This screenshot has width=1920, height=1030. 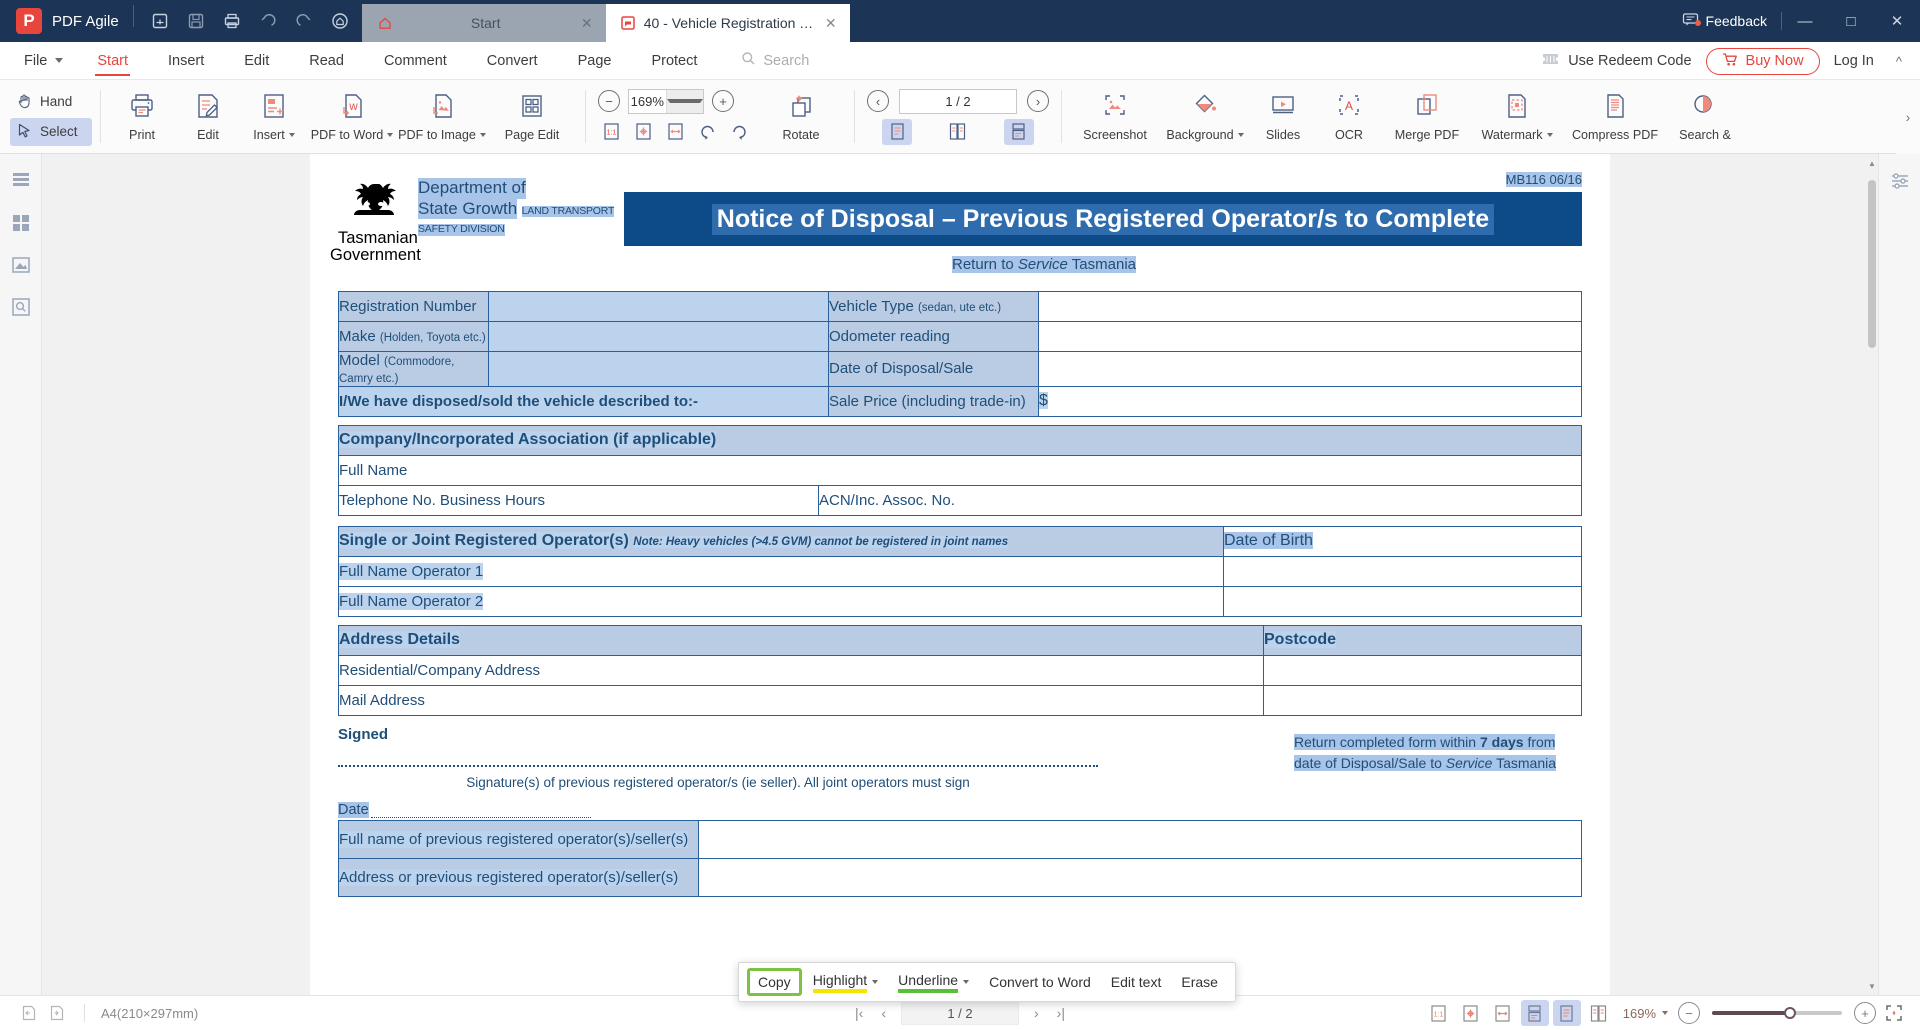 I want to click on menu-item-page: Page, so click(x=595, y=61).